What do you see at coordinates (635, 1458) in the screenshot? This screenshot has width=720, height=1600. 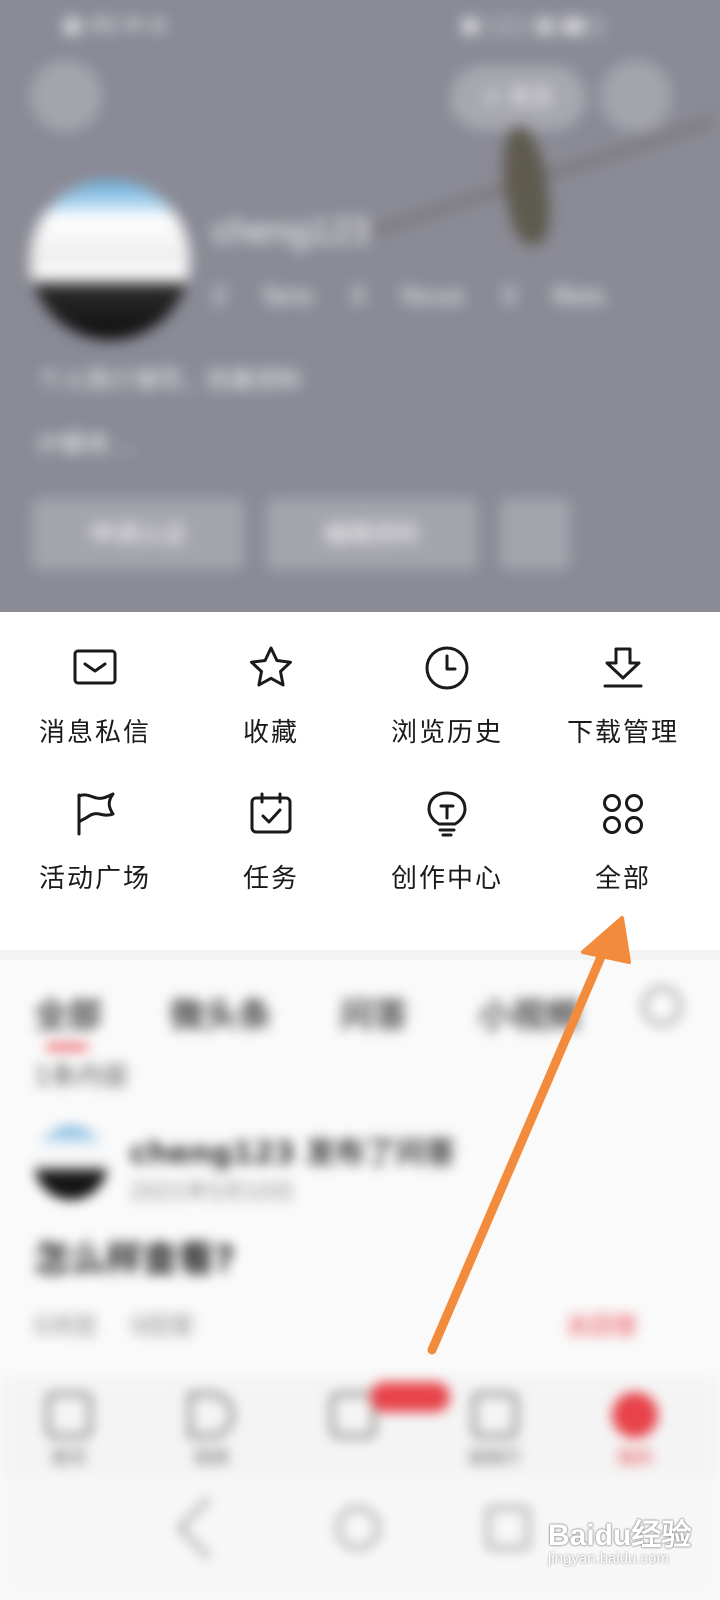 I see `tab-label: 我的` at bounding box center [635, 1458].